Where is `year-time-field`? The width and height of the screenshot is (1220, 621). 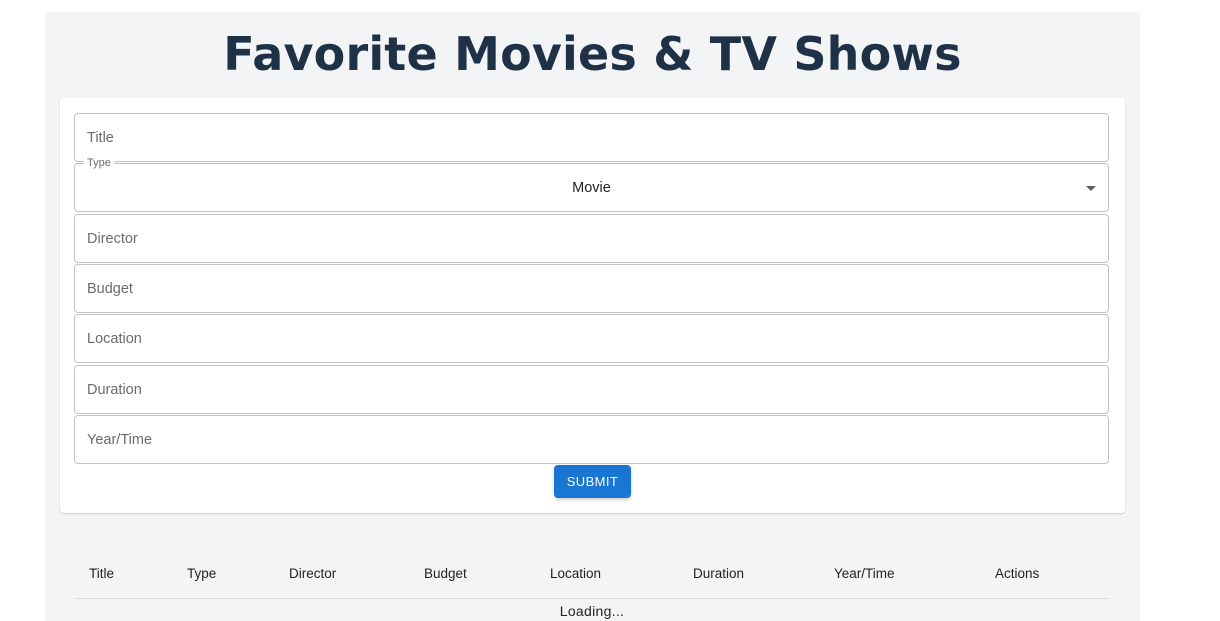 year-time-field is located at coordinates (591, 439).